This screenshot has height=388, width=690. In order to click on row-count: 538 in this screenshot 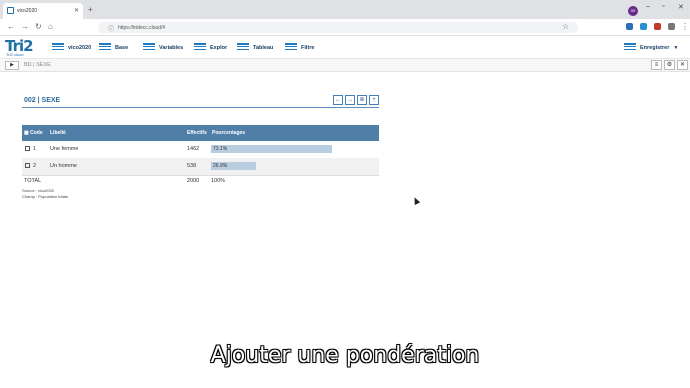, I will do `click(192, 166)`.